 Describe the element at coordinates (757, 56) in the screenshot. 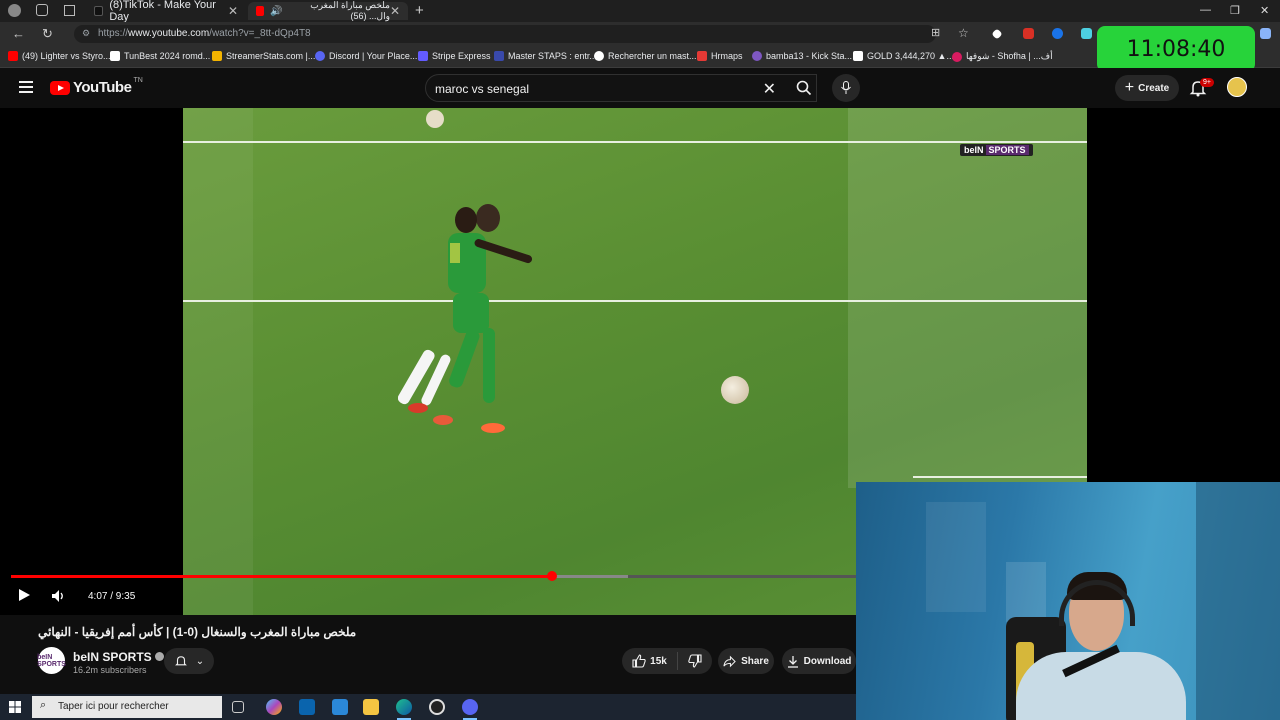

I see `kick-icon` at that location.